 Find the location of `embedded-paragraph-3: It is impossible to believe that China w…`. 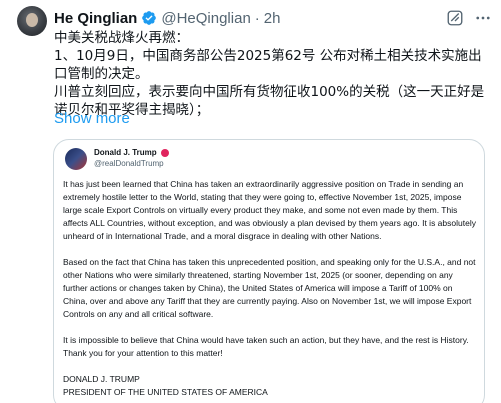

embedded-paragraph-3: It is impossible to believe that China w… is located at coordinates (266, 346).